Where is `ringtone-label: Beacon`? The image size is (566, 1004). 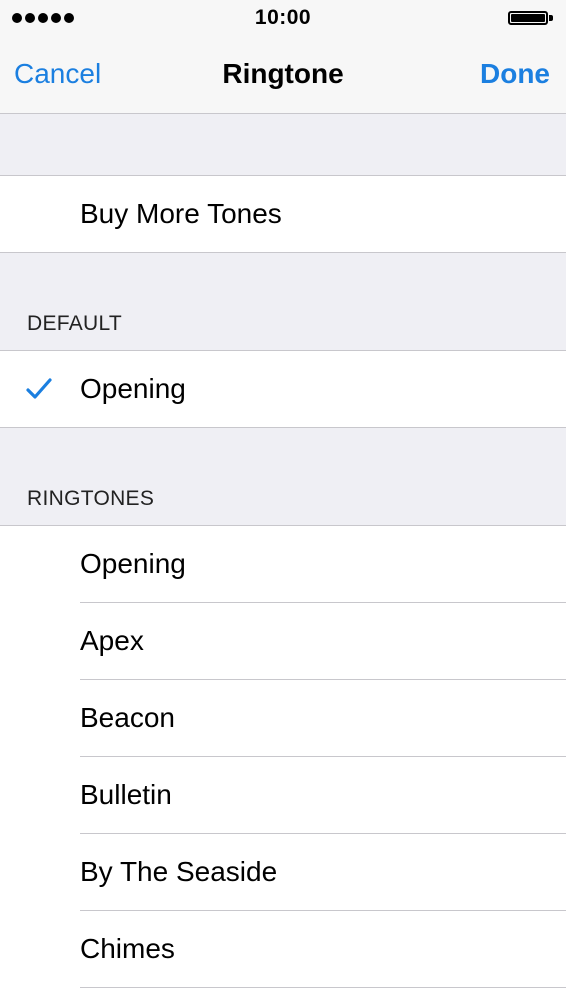 ringtone-label: Beacon is located at coordinates (127, 717).